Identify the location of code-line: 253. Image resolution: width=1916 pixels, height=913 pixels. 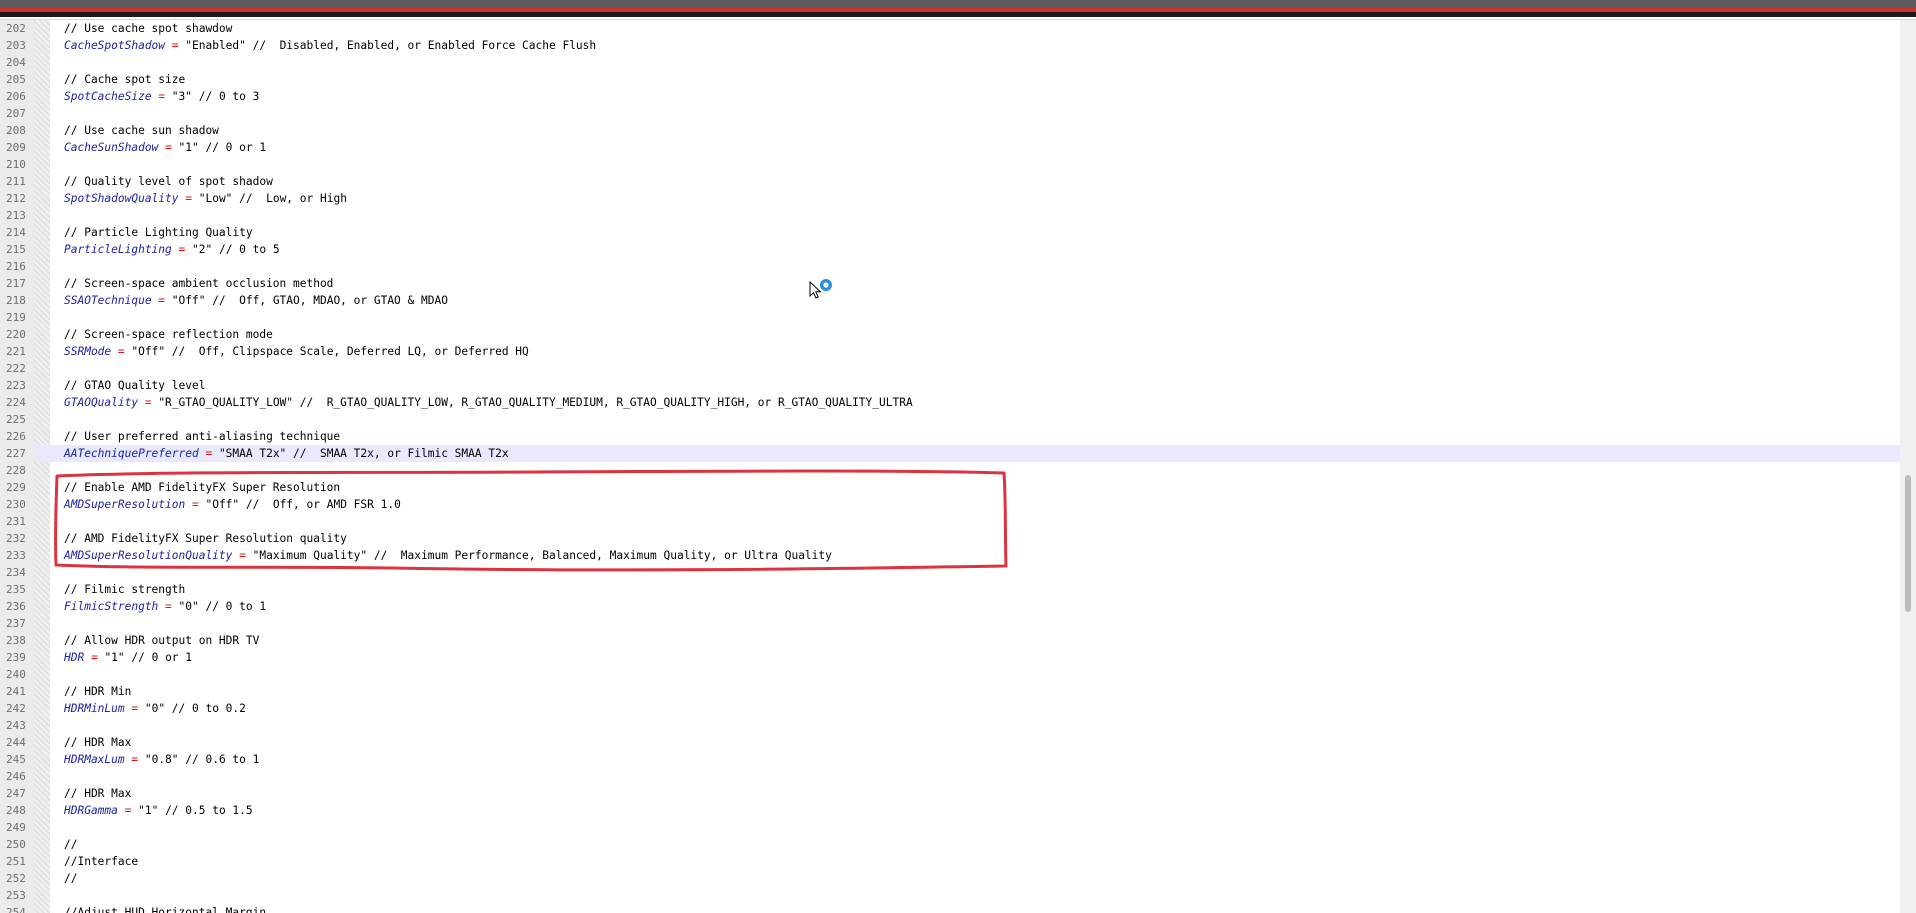
(950, 895).